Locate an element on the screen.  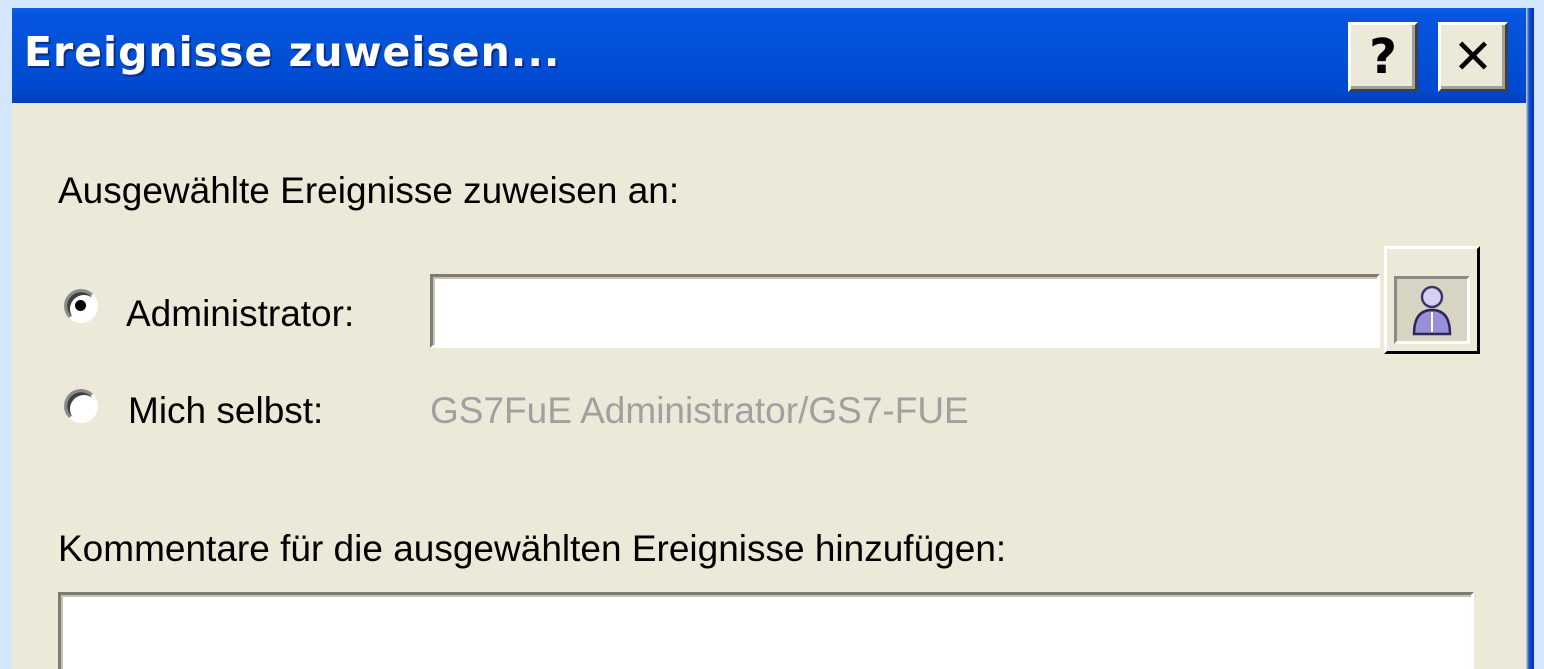
close-button: ✕ is located at coordinates (1473, 57).